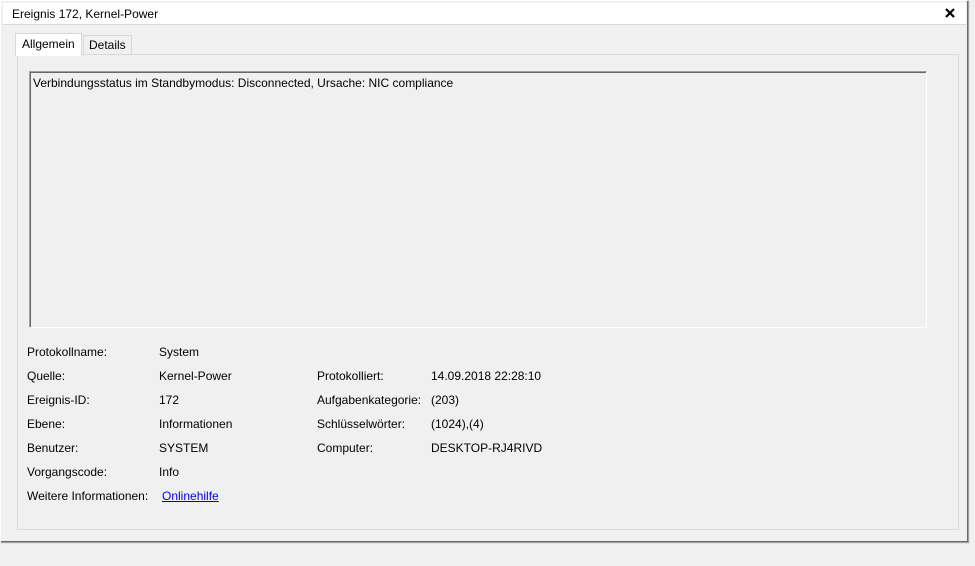 This screenshot has width=975, height=566. What do you see at coordinates (345, 448) in the screenshot?
I see `label-computer: Computer:` at bounding box center [345, 448].